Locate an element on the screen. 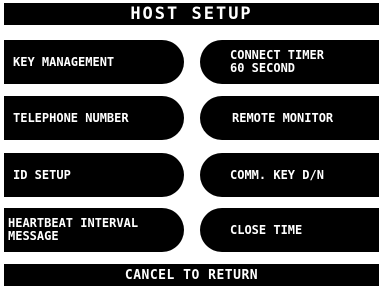  page-title: HOST SETUP is located at coordinates (191, 14).